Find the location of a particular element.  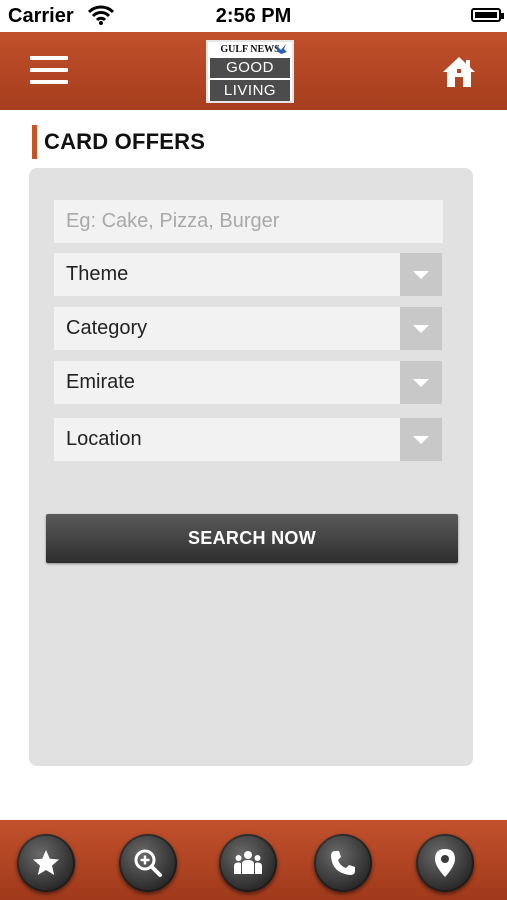

star-icon is located at coordinates (46, 862).